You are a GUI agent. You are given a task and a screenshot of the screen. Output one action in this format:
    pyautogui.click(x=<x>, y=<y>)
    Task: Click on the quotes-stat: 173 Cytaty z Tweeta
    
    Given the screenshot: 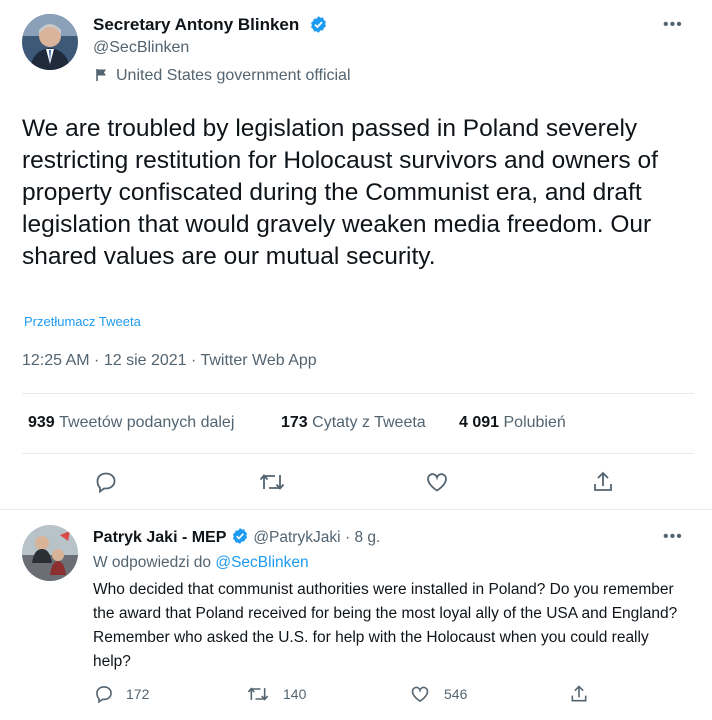 What is the action you would take?
    pyautogui.click(x=353, y=423)
    